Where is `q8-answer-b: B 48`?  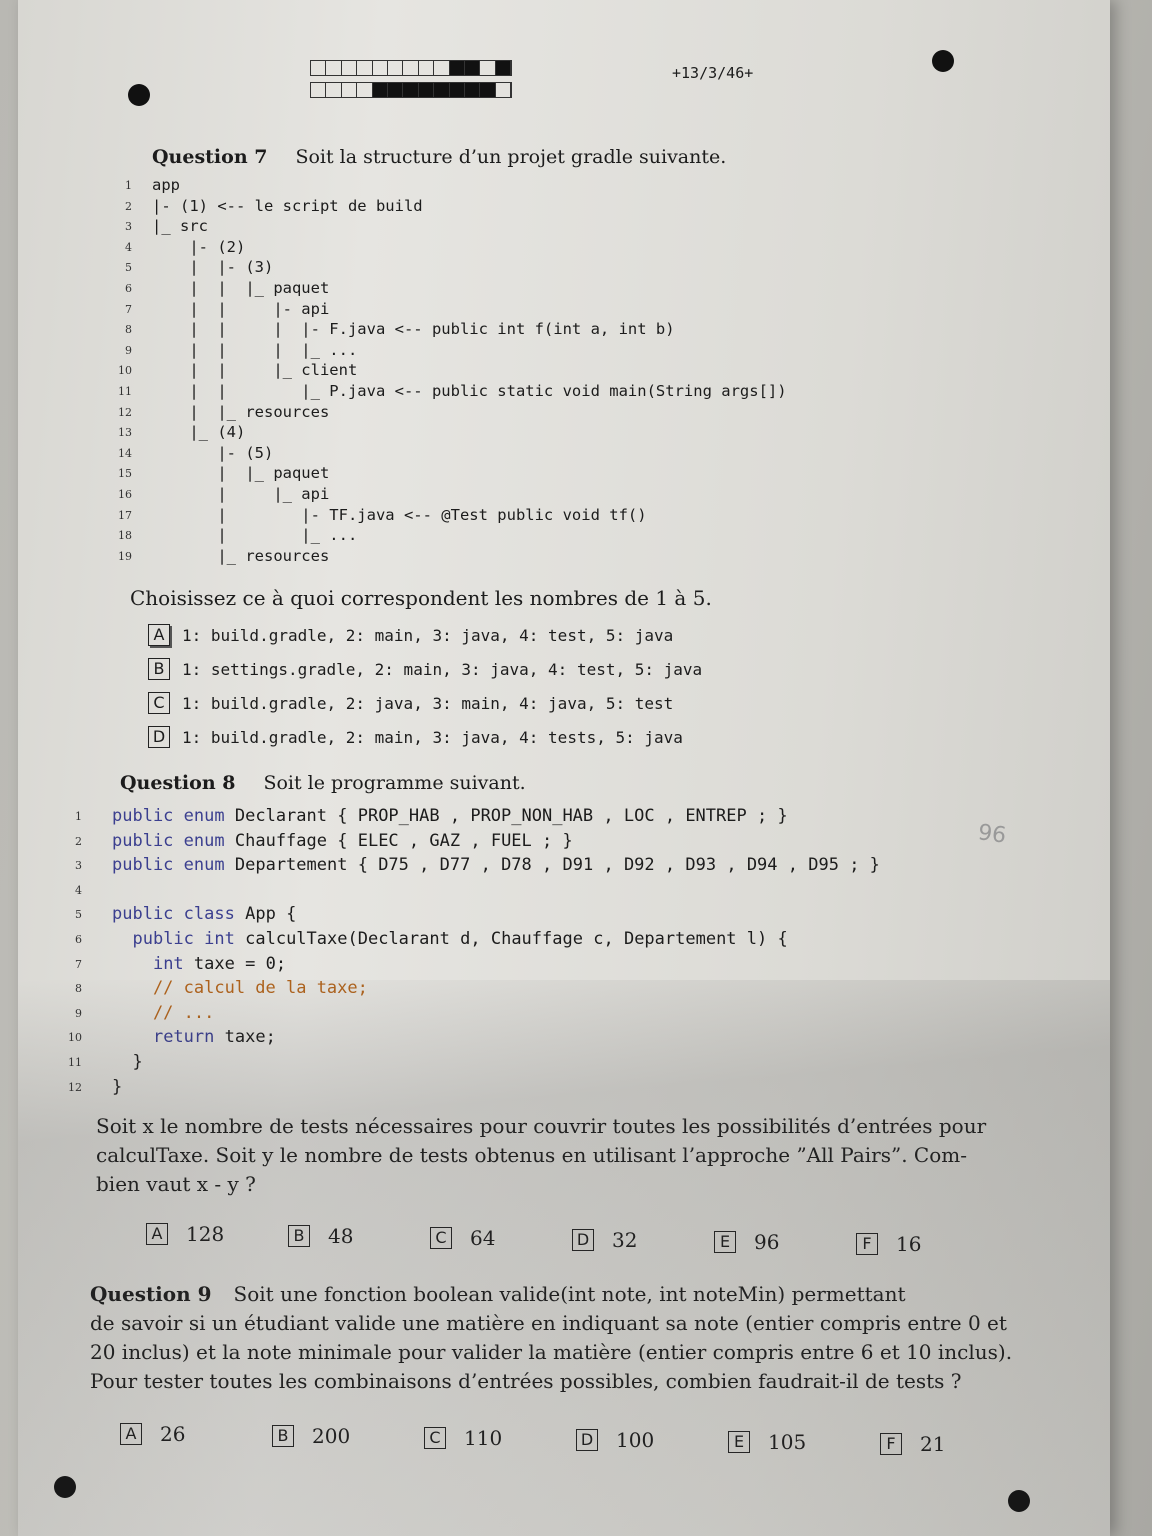 q8-answer-b: B 48 is located at coordinates (320, 1236).